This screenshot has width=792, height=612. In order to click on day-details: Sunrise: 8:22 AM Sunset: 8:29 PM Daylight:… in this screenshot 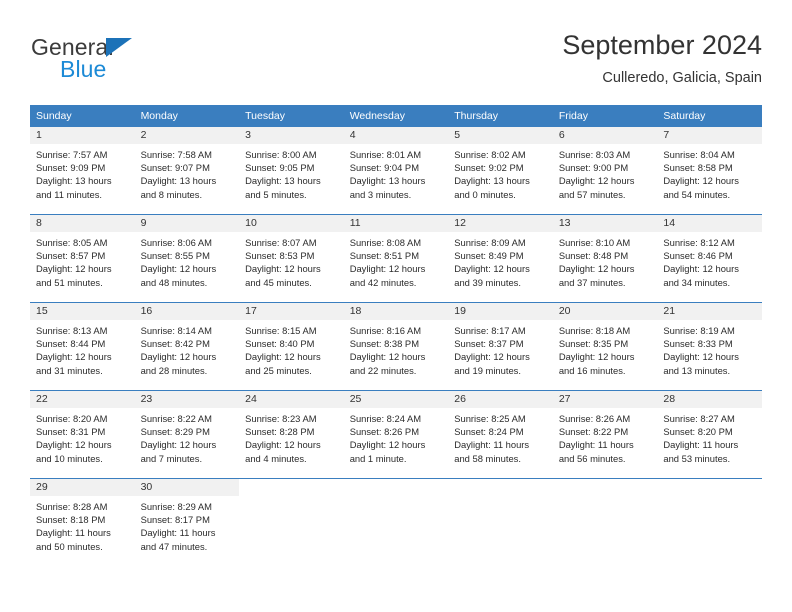, I will do `click(187, 436)`.